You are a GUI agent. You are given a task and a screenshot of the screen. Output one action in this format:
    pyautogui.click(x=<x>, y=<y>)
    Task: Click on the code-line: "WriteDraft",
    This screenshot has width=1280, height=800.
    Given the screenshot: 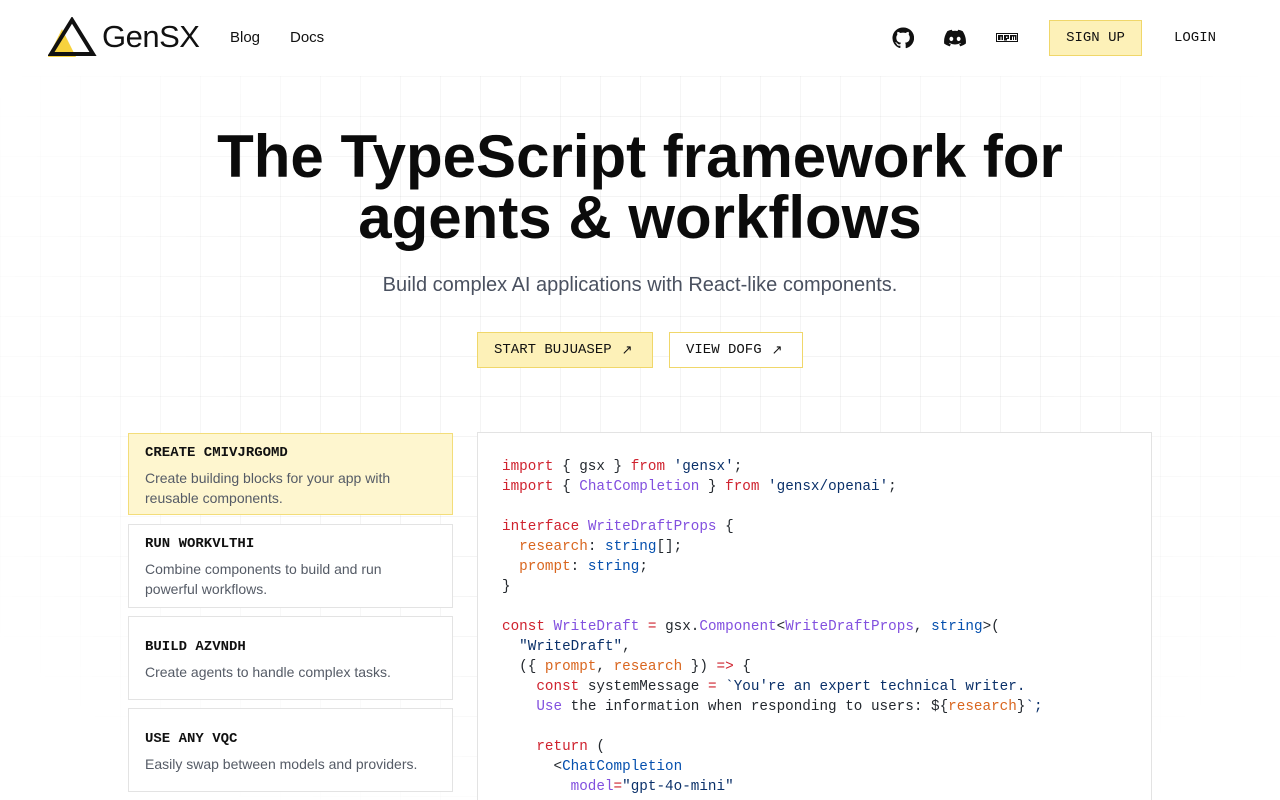 What is the action you would take?
    pyautogui.click(x=575, y=647)
    